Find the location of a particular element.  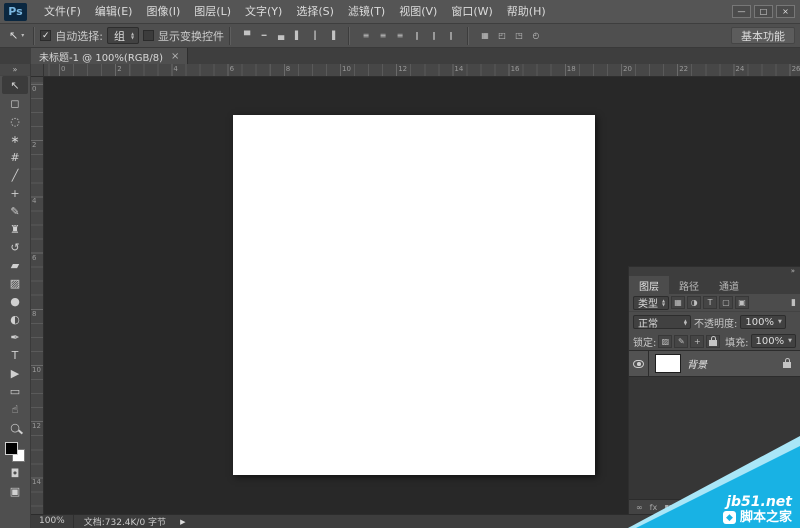

menu-item-help: 帮助(H) is located at coordinates (526, 12).